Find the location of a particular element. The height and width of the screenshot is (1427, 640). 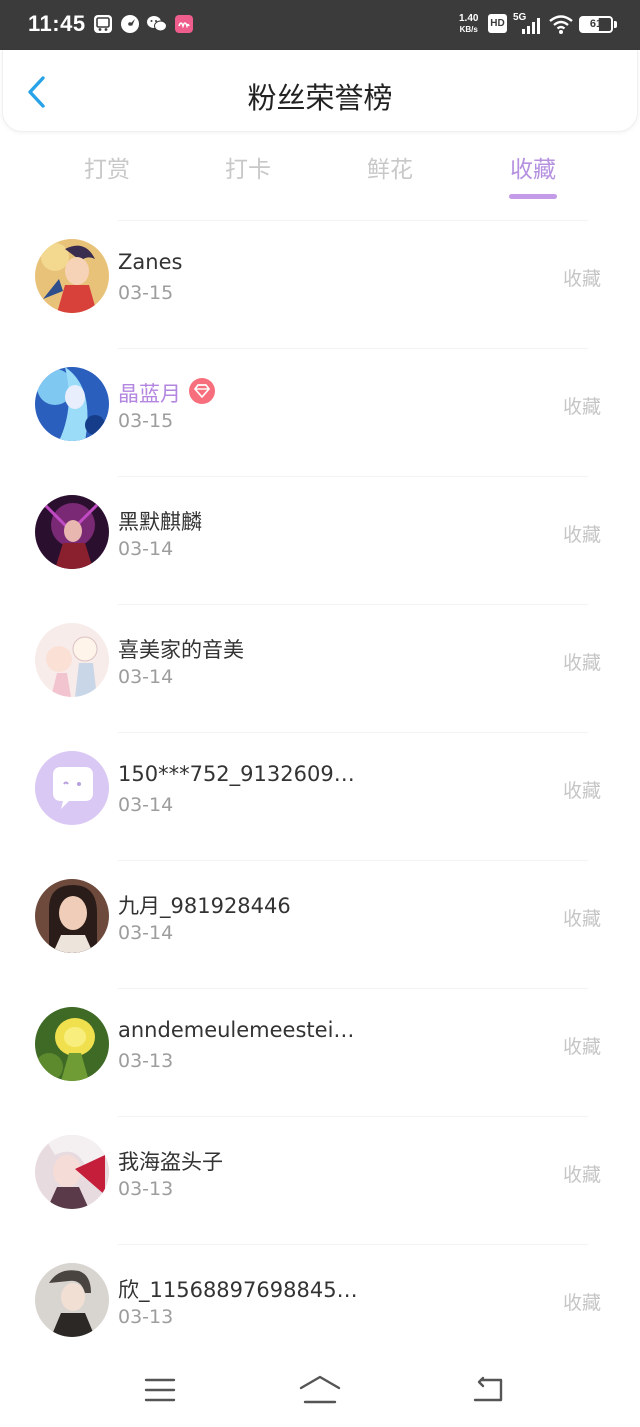

back-icon is located at coordinates (488, 1389).